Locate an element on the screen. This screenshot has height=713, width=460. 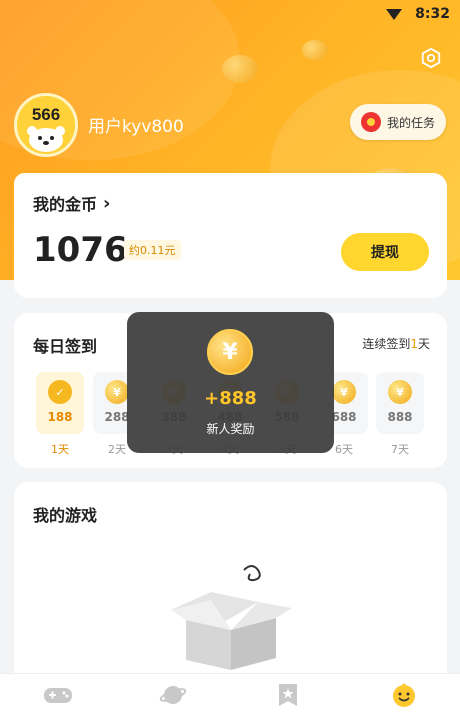
my-tasks-label: 我的任务 is located at coordinates (410, 122).